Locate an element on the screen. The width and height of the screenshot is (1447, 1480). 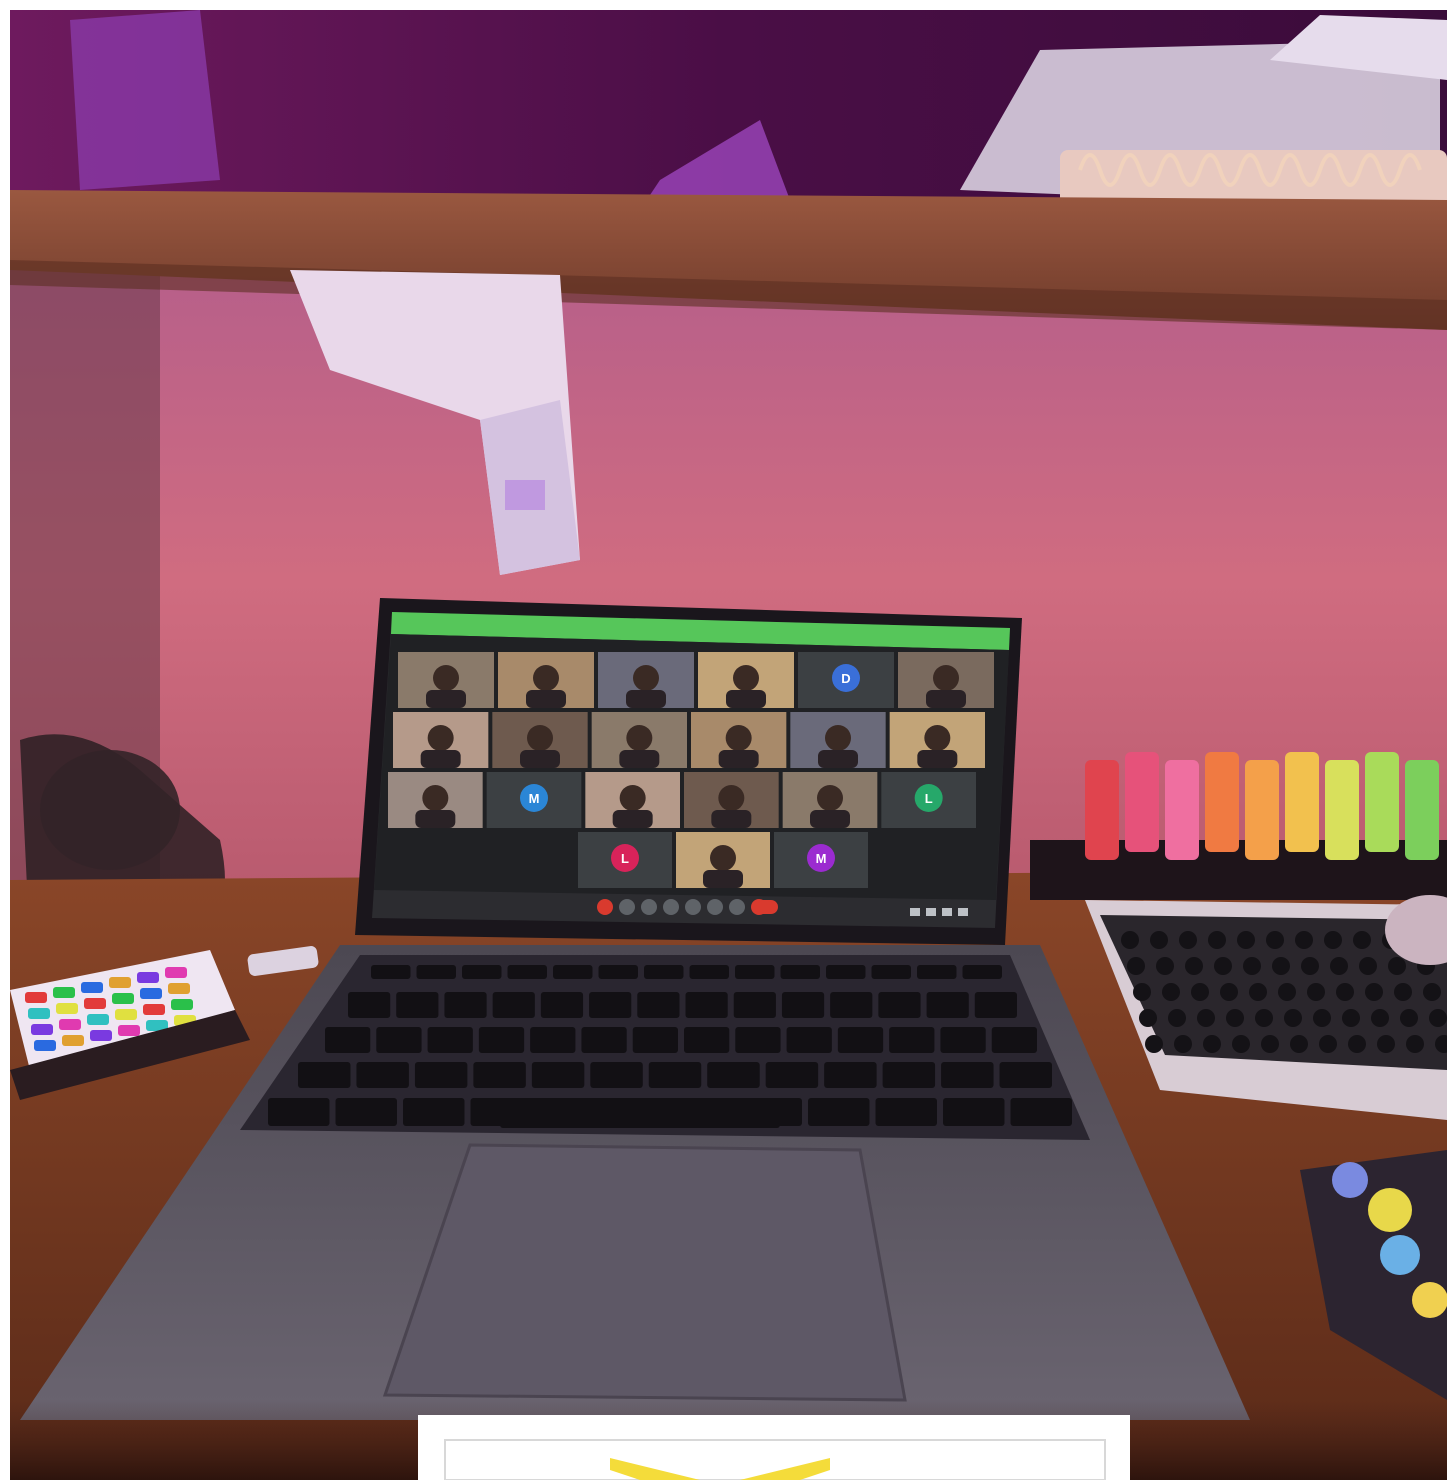
avatar-initial: L is located at coordinates (929, 798).